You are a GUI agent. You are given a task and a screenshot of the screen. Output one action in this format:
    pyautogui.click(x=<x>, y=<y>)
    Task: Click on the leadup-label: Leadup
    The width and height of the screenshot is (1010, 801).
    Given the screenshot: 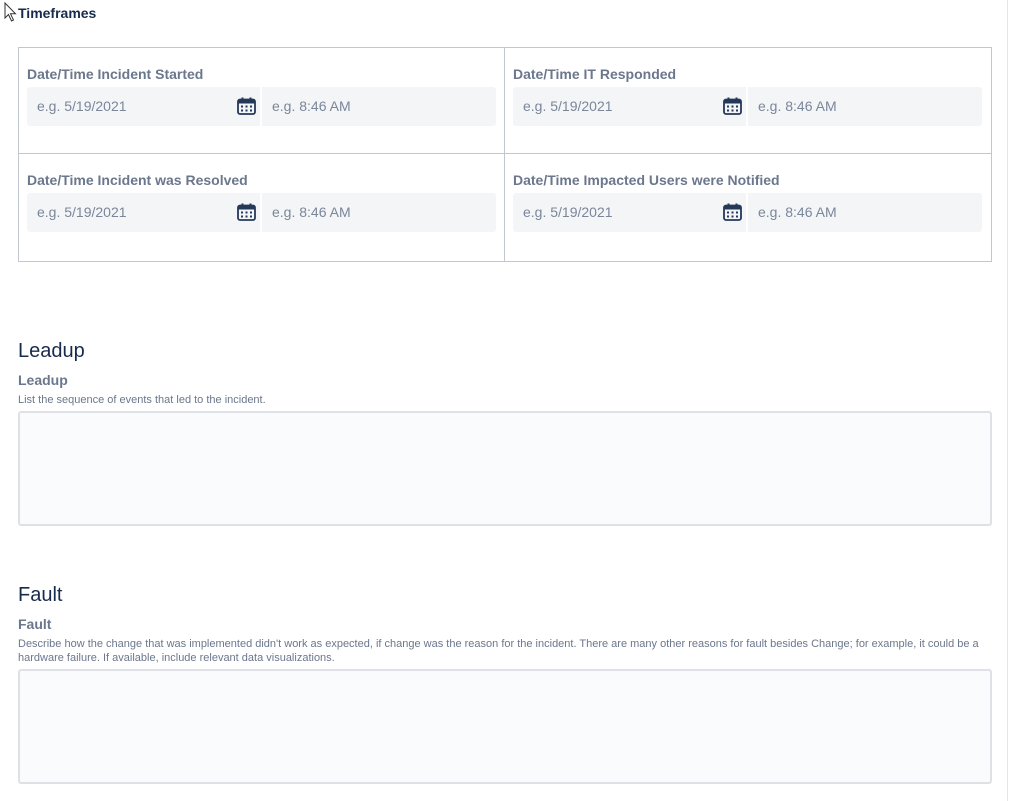 What is the action you would take?
    pyautogui.click(x=43, y=380)
    